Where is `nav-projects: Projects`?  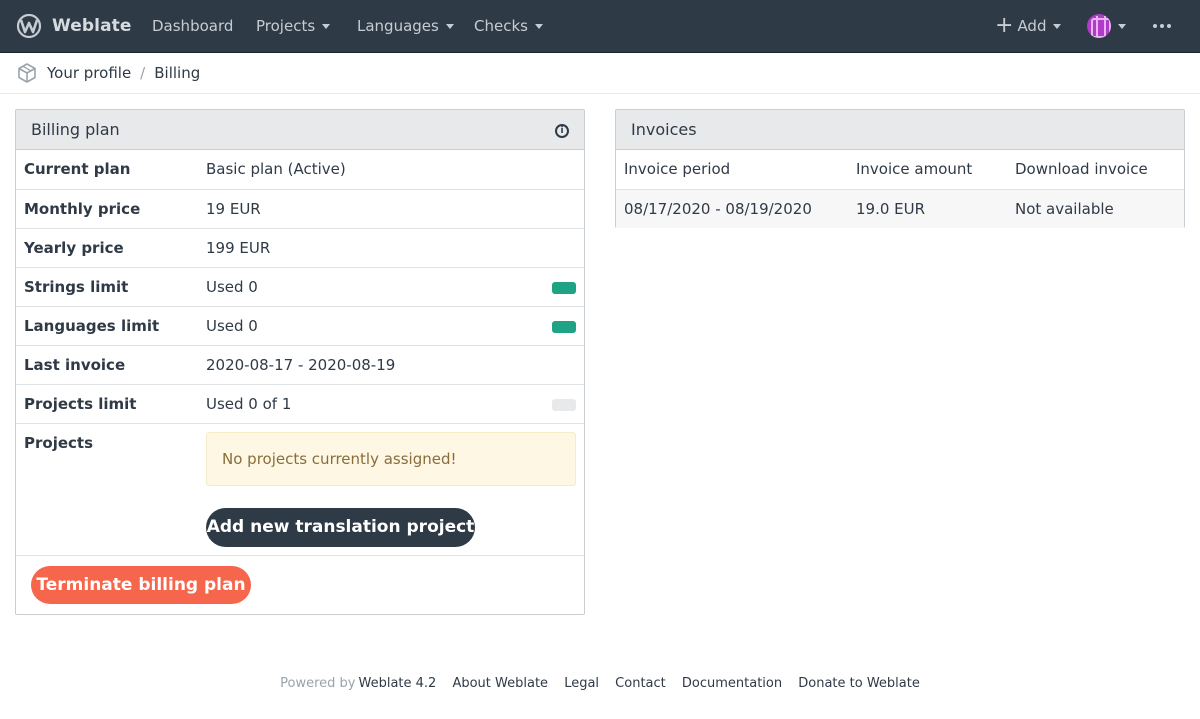
nav-projects: Projects is located at coordinates (293, 26).